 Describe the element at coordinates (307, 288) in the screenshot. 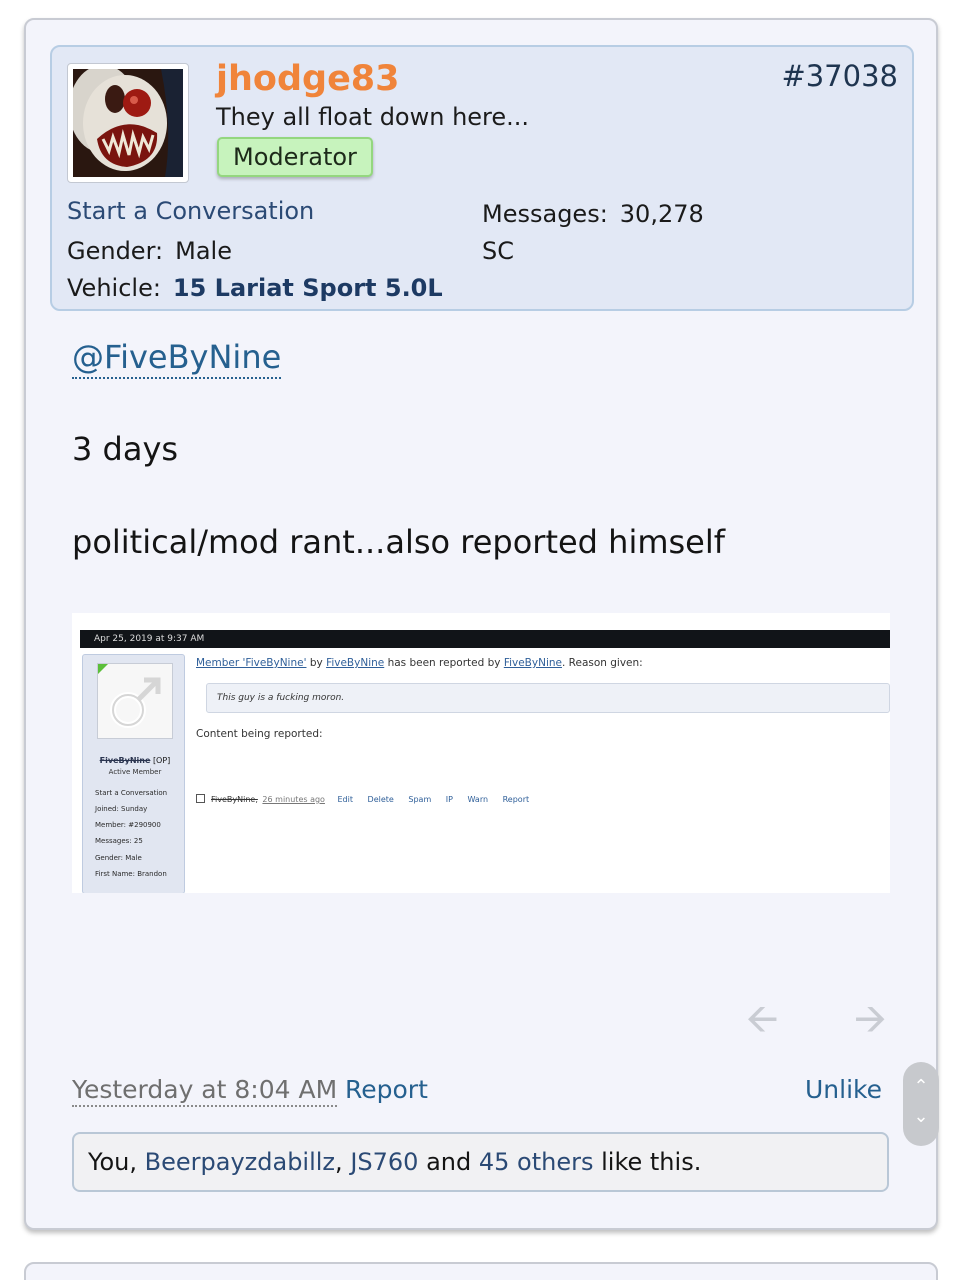

I see `vehicle-value: 15 Lariat Sport 5.0L` at that location.